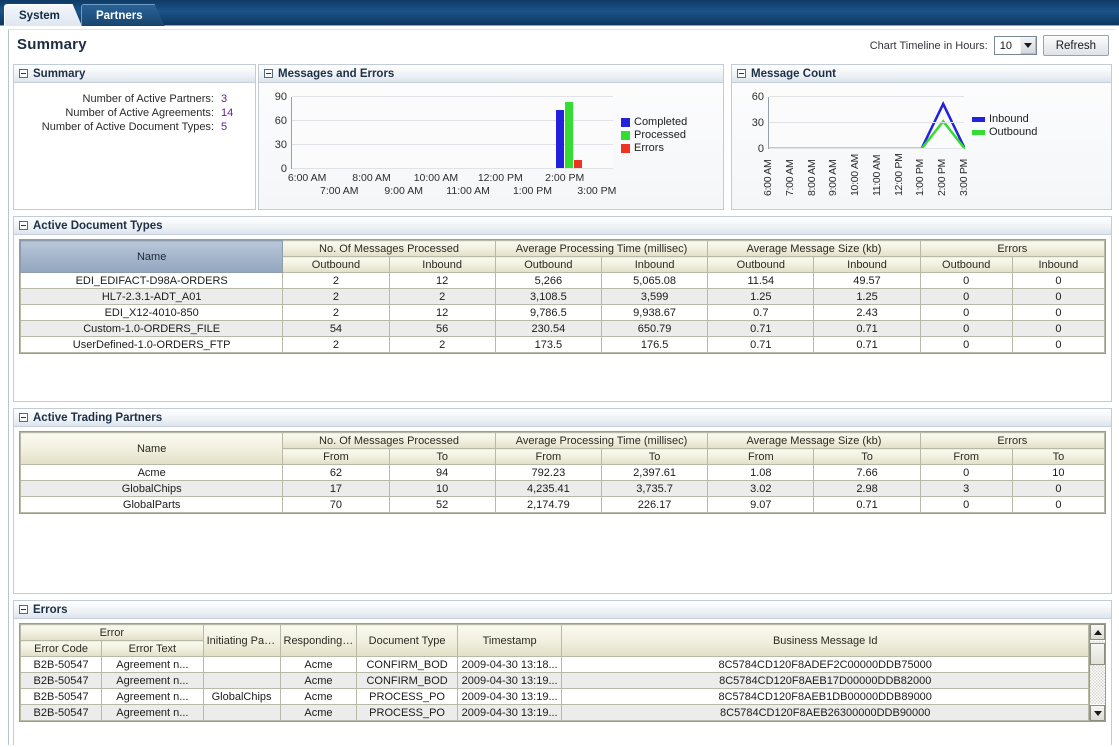 The image size is (1119, 747). What do you see at coordinates (562, 488) in the screenshot?
I see `table-row: GlobalChips 17 10 4,235.41 3,735.7 3.02 2.98 3 0` at bounding box center [562, 488].